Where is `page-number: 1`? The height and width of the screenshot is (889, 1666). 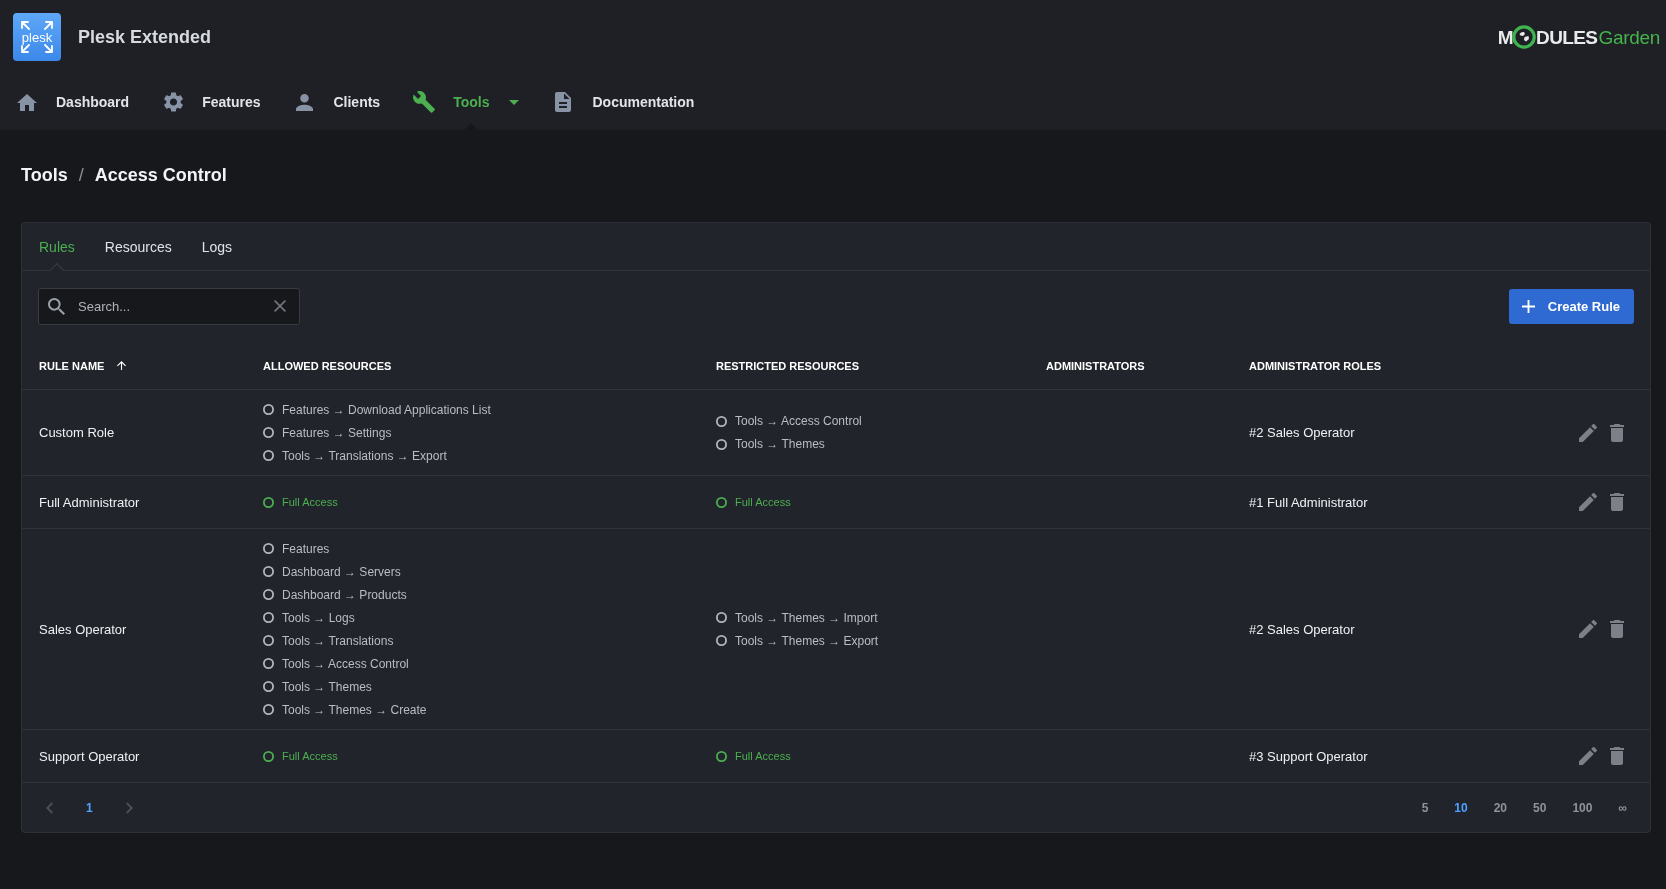 page-number: 1 is located at coordinates (89, 807).